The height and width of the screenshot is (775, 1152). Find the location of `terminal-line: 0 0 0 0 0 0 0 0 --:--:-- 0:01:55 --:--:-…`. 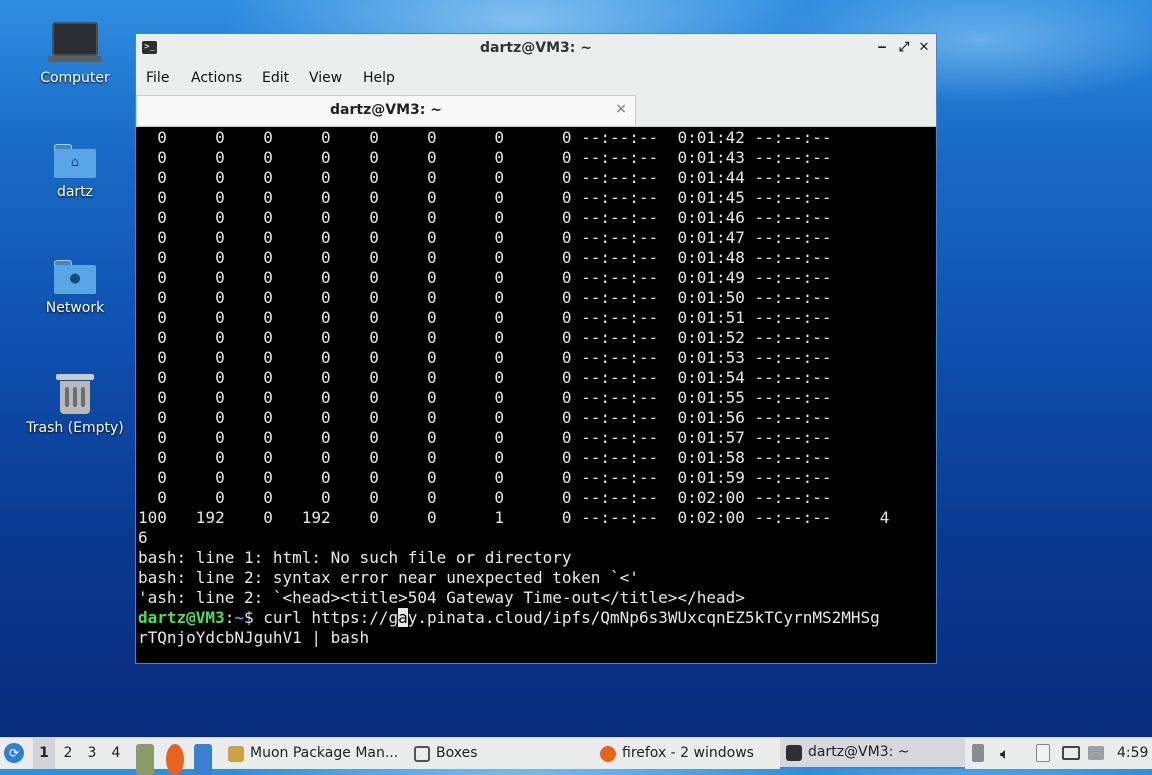

terminal-line: 0 0 0 0 0 0 0 0 --:--:-- 0:01:55 --:--:-… is located at coordinates (485, 397).